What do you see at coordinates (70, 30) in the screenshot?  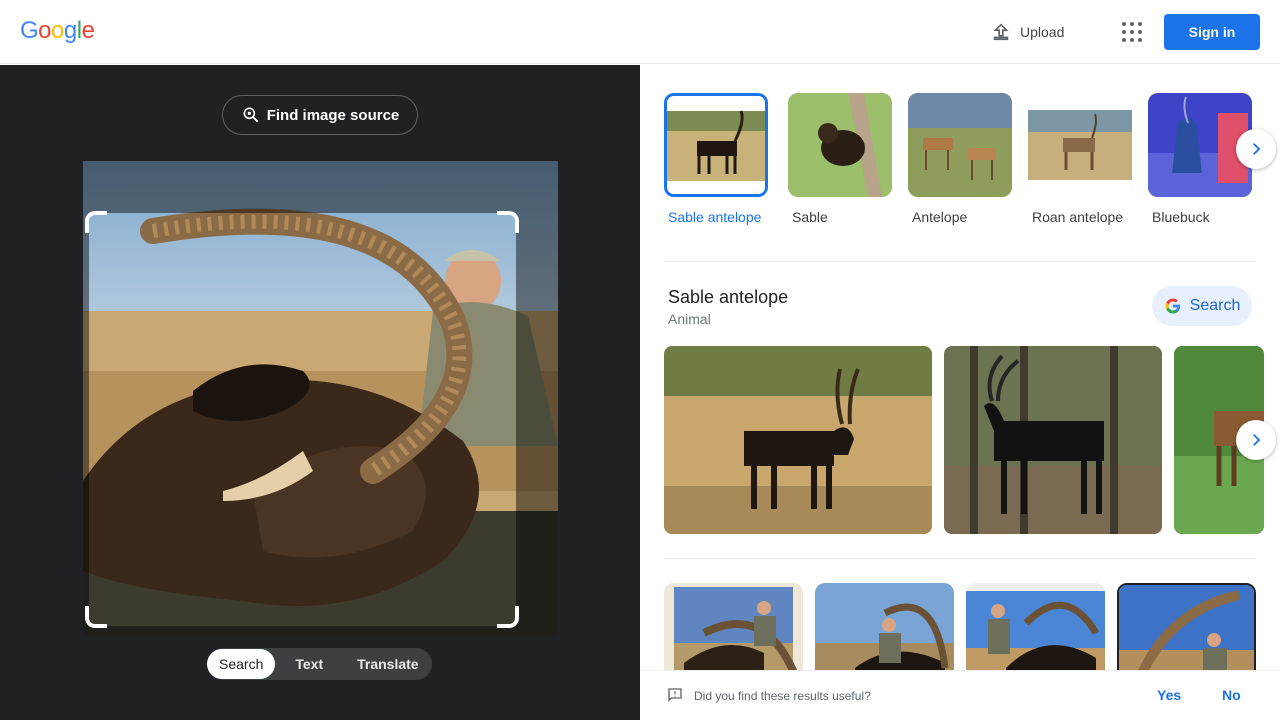 I see `logo-letter: g` at bounding box center [70, 30].